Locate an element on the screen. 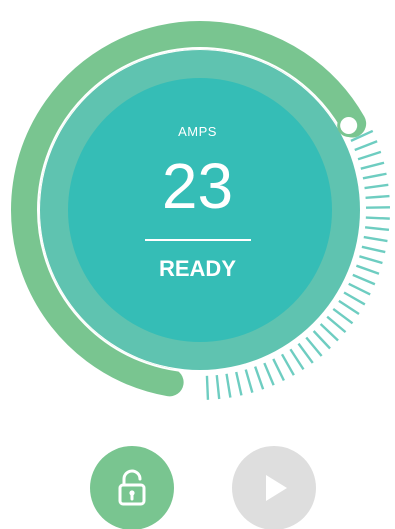 This screenshot has width=395, height=529. play-icon is located at coordinates (276, 488).